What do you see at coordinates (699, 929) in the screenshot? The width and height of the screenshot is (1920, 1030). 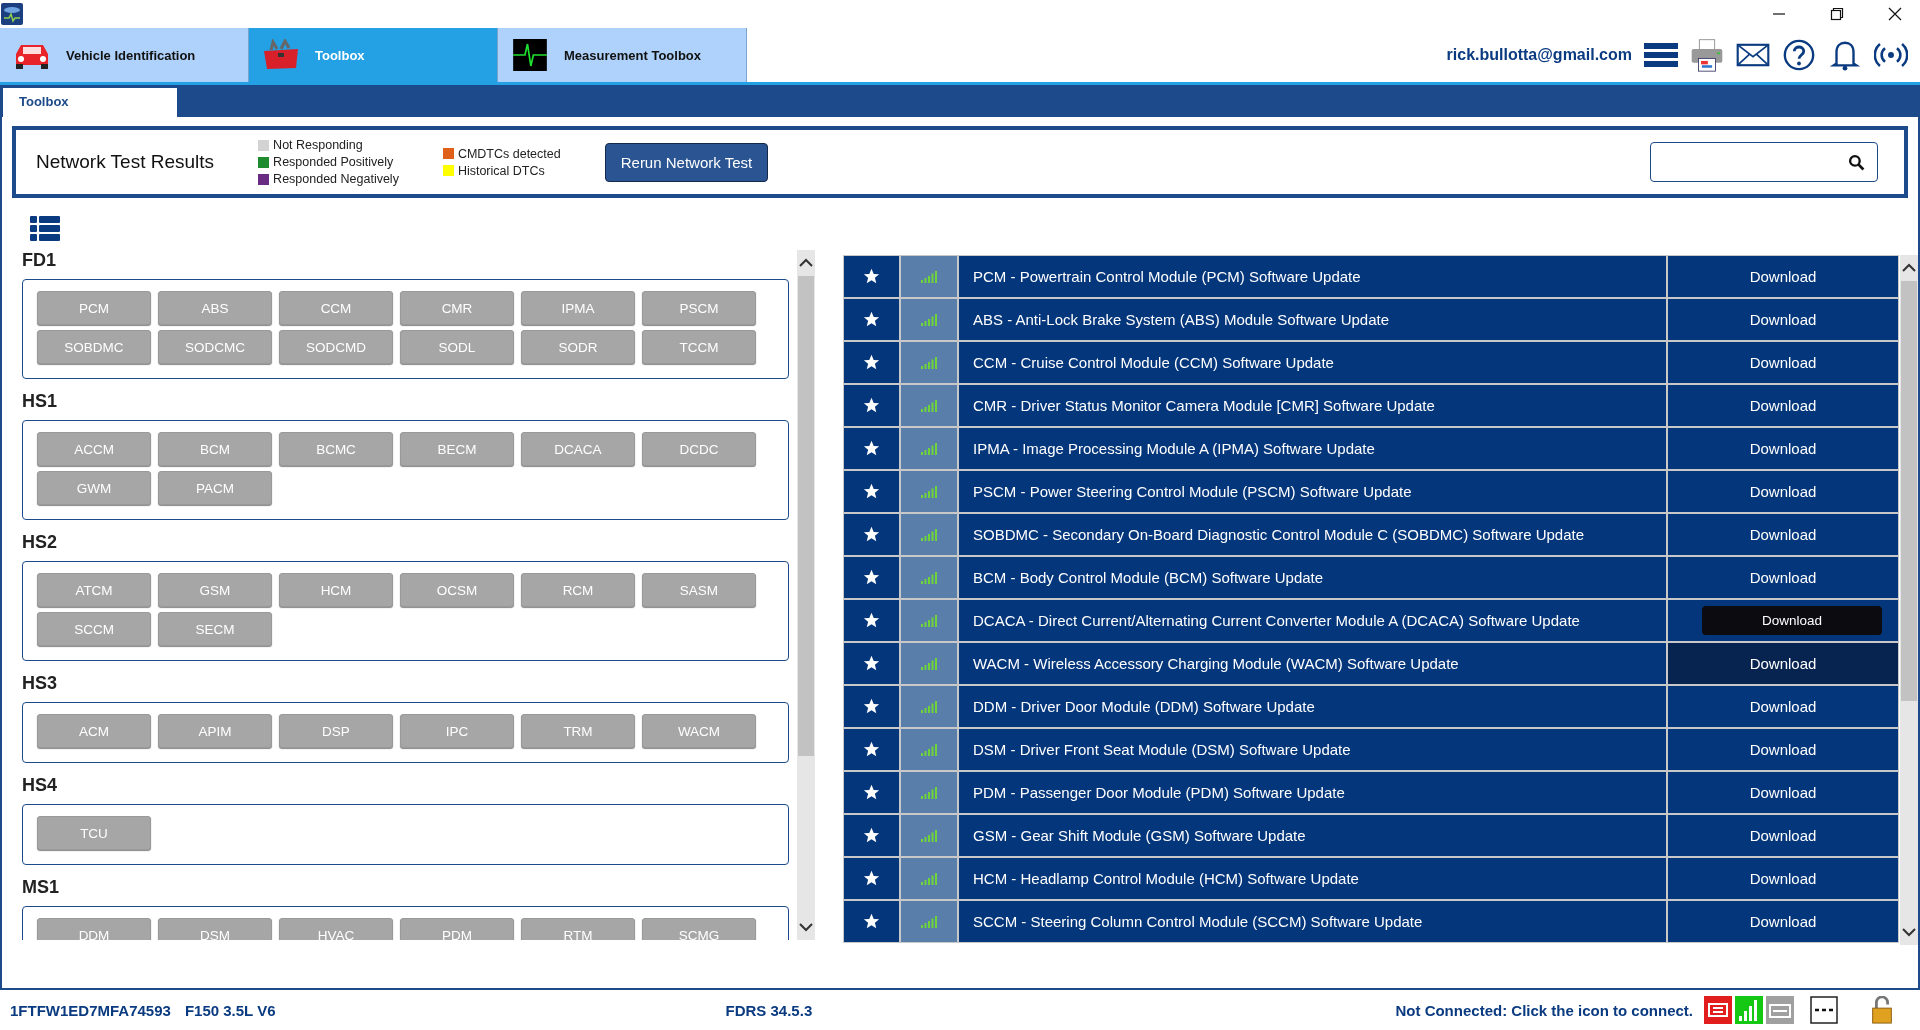 I see `module-button: SCMG` at bounding box center [699, 929].